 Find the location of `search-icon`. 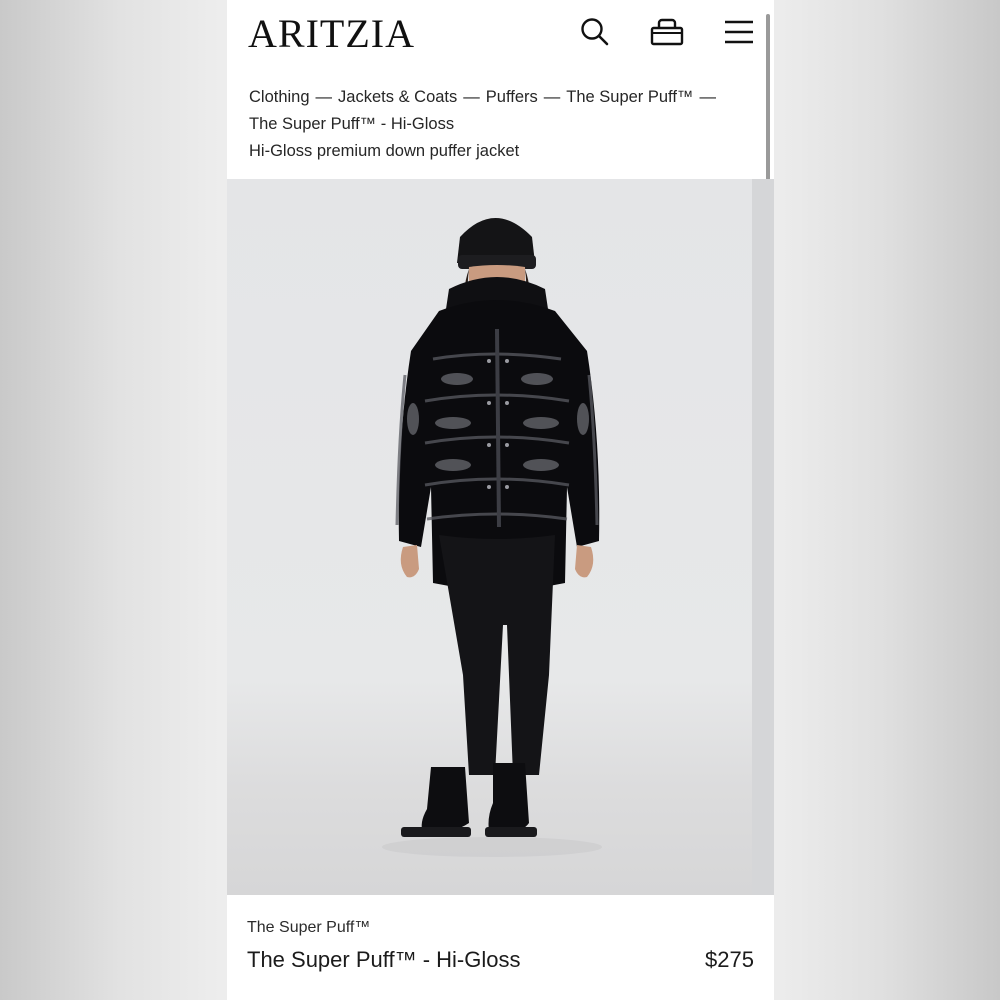

search-icon is located at coordinates (595, 32).